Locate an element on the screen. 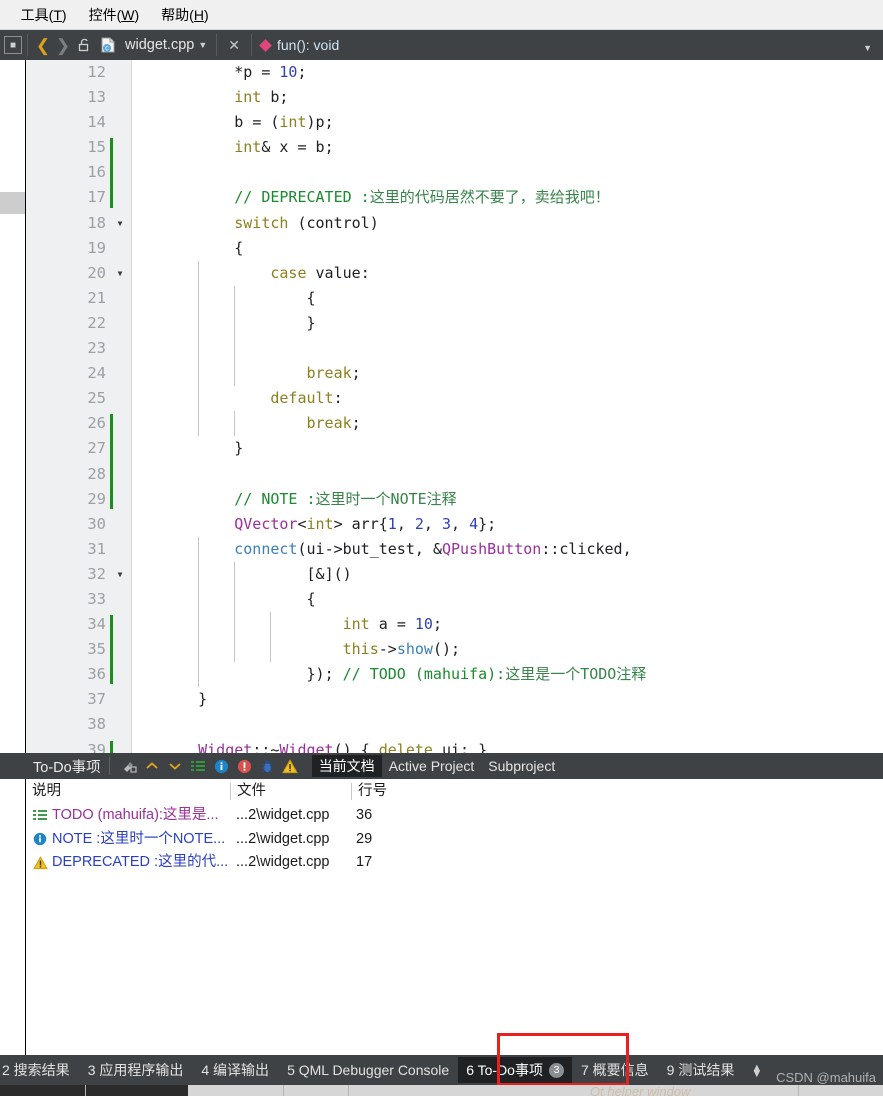 This screenshot has height=1096, width=883. code-row: int b; is located at coordinates (507, 97).